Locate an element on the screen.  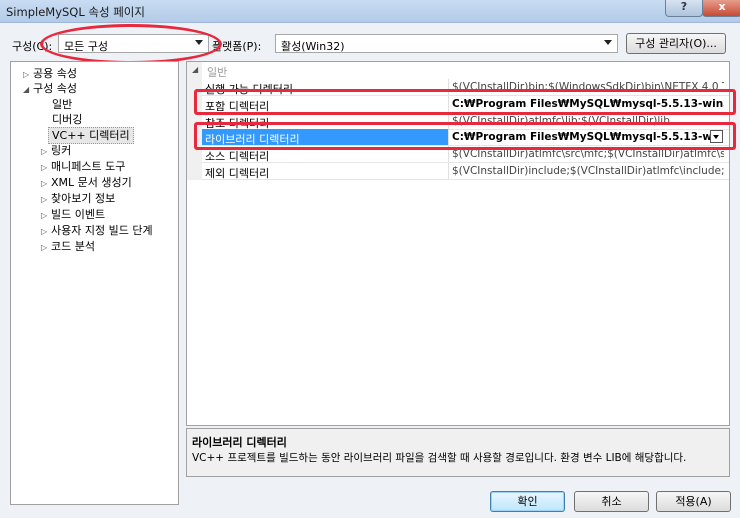
tree-item-general: 일반 is located at coordinates (62, 104).